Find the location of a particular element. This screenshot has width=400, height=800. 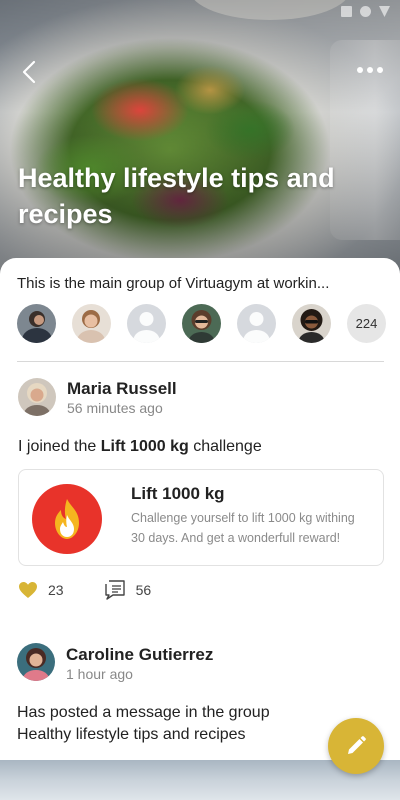

flame-icon is located at coordinates (67, 519).